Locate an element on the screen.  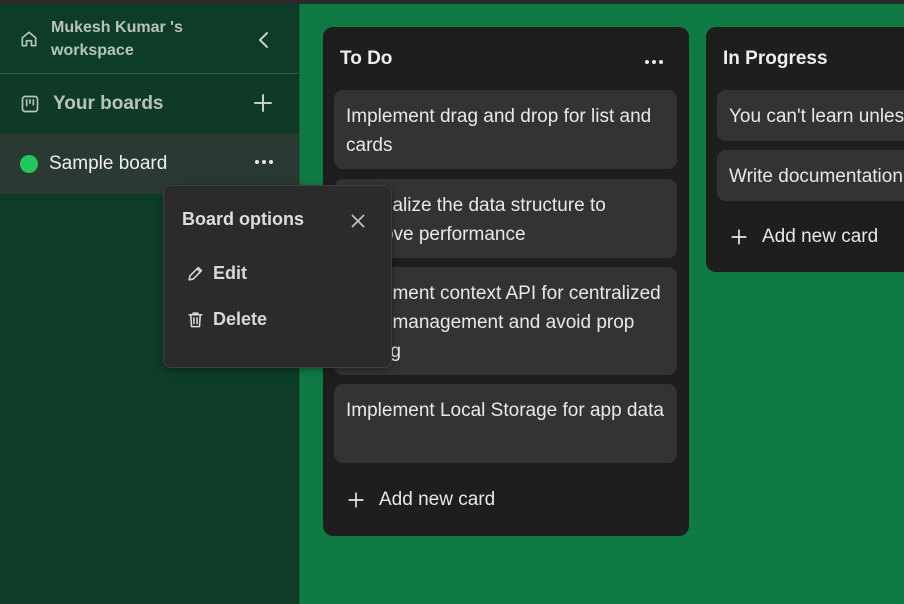
board-color-dot is located at coordinates (29, 164).